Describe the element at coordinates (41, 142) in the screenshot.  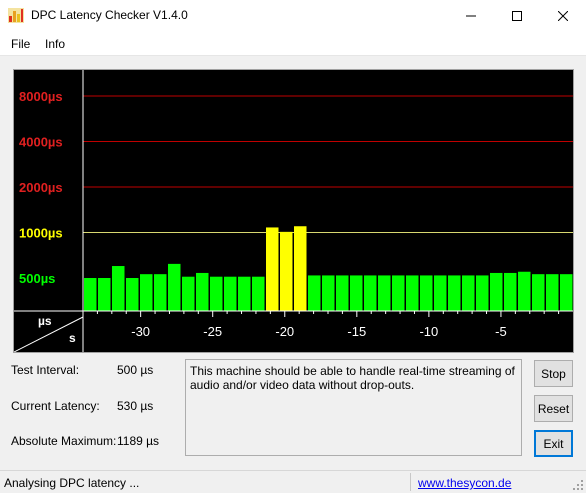
I see `y-tick-label: 4000µs` at that location.